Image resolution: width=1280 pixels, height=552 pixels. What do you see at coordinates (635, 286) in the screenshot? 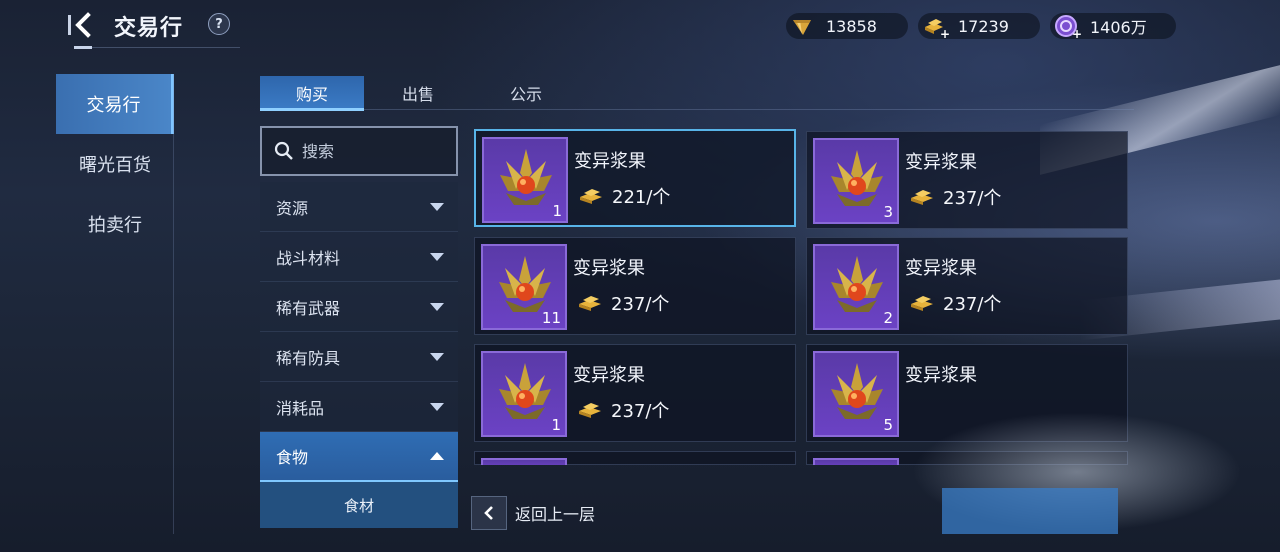
I see `item-card: 11 变异浆果 237/个` at bounding box center [635, 286].